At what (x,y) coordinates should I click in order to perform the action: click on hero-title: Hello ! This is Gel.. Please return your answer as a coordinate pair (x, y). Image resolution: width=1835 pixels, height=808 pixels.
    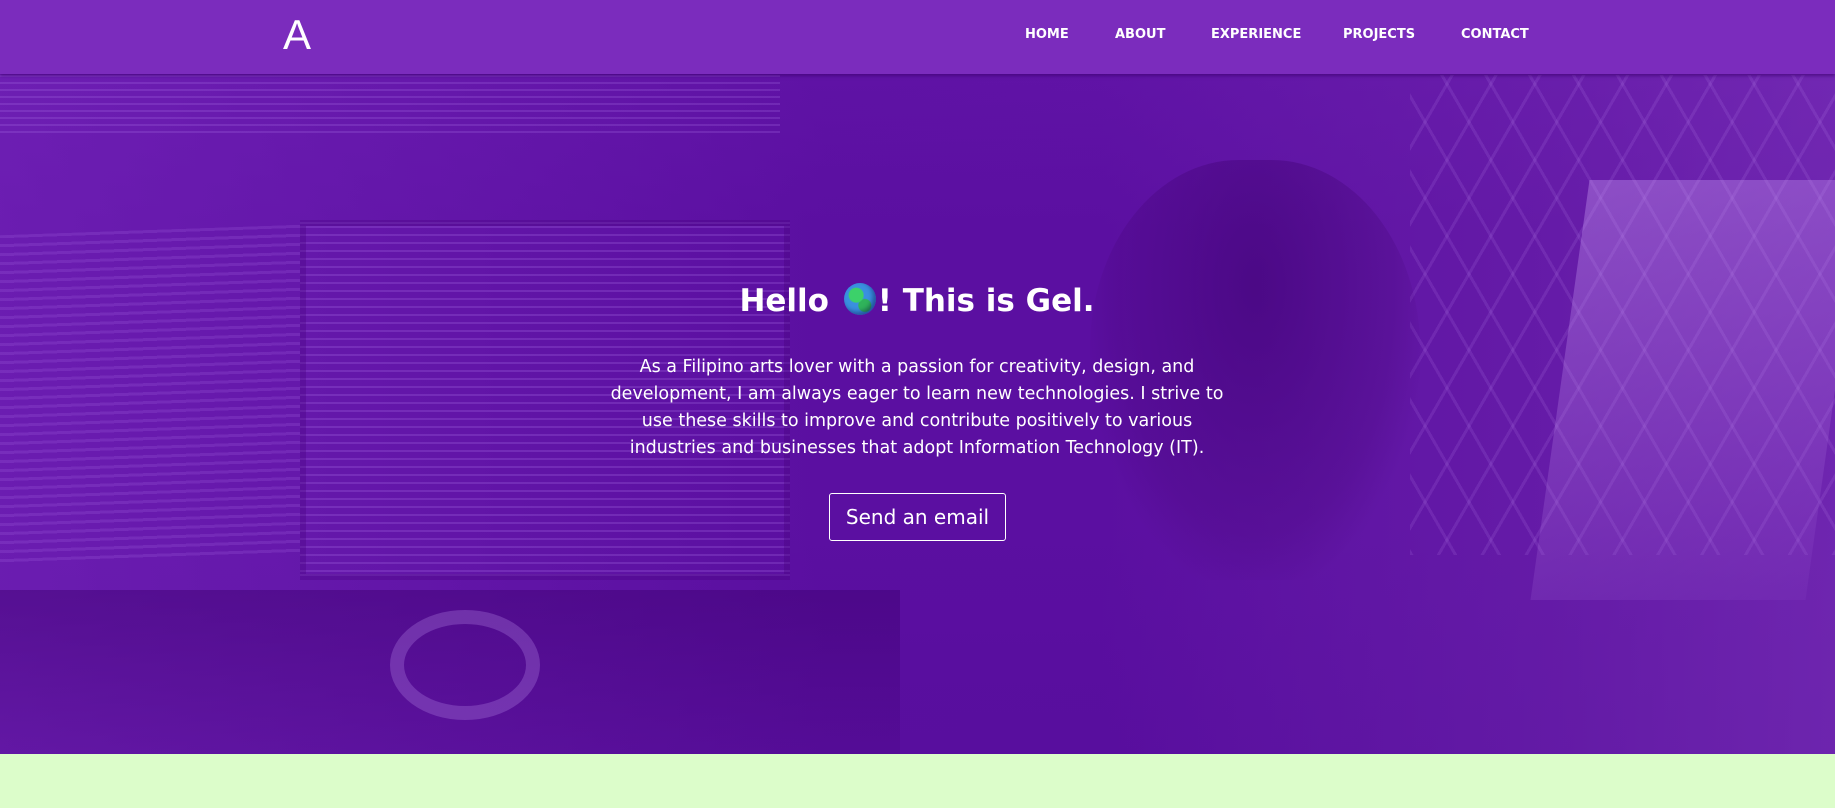
    Looking at the image, I should click on (917, 301).